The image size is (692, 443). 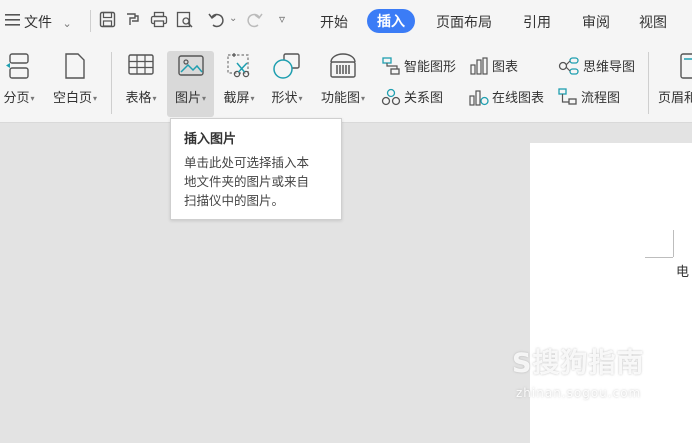 What do you see at coordinates (138, 98) in the screenshot?
I see `table-label: 表格` at bounding box center [138, 98].